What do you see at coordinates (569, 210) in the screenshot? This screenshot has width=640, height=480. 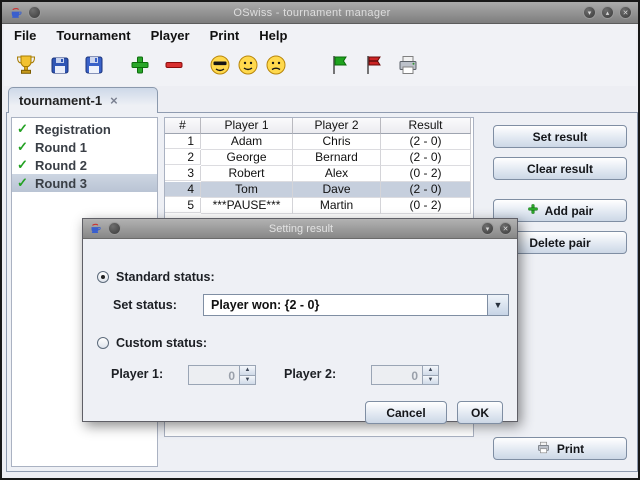 I see `add-pair-label: Add pair` at bounding box center [569, 210].